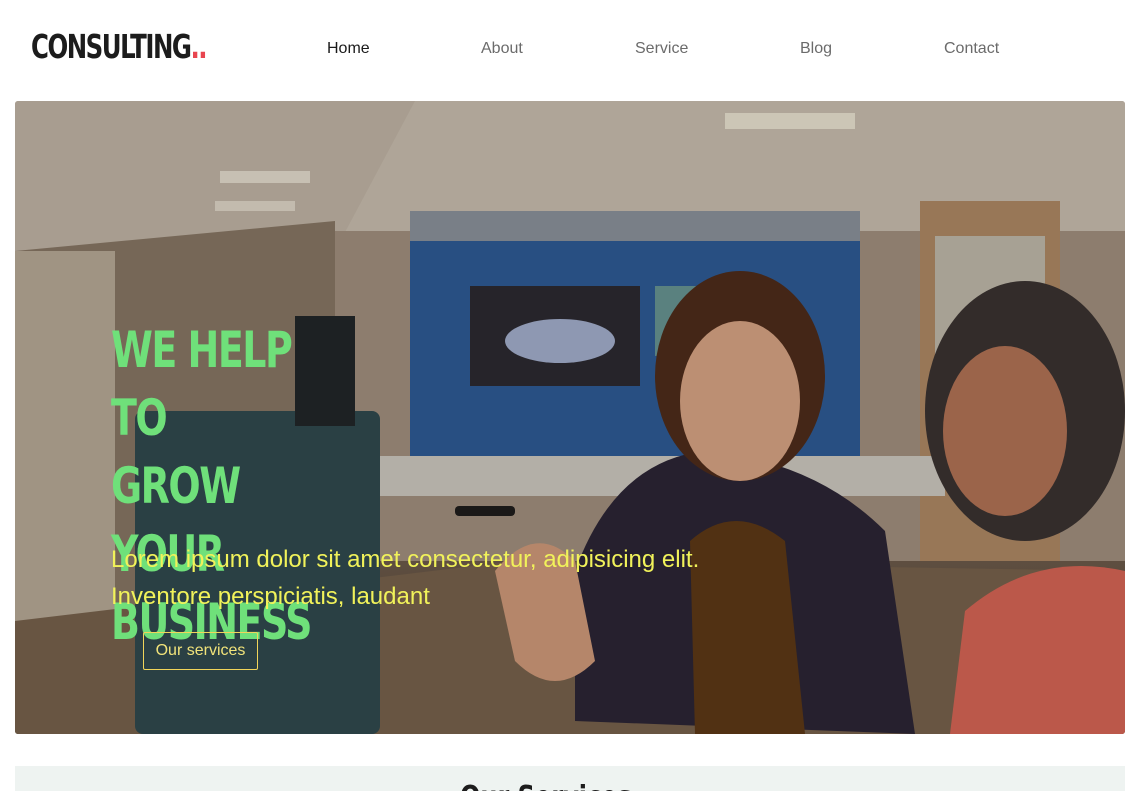 This screenshot has width=1148, height=791. I want to click on services-section-title: Our Services, so click(546, 785).